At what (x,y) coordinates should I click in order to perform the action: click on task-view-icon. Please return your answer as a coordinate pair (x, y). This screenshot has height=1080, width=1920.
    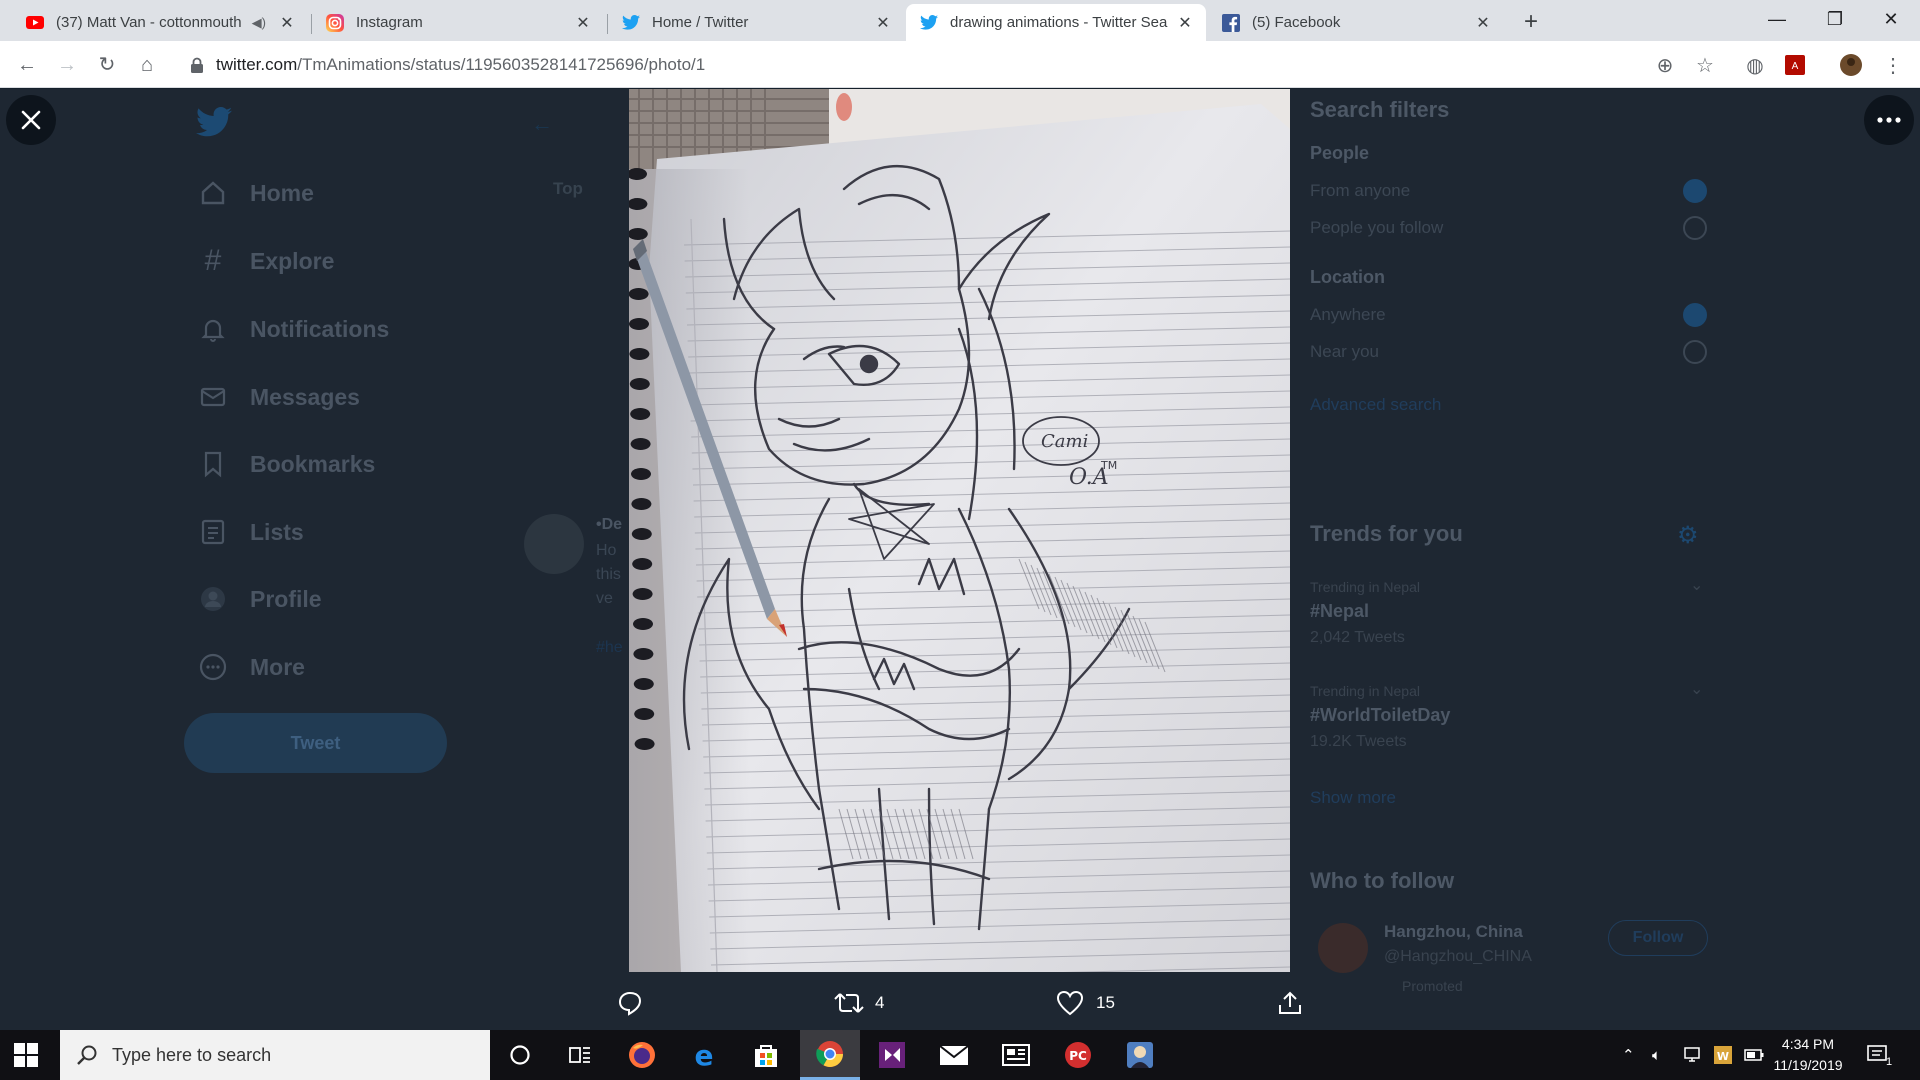
    Looking at the image, I should click on (580, 1055).